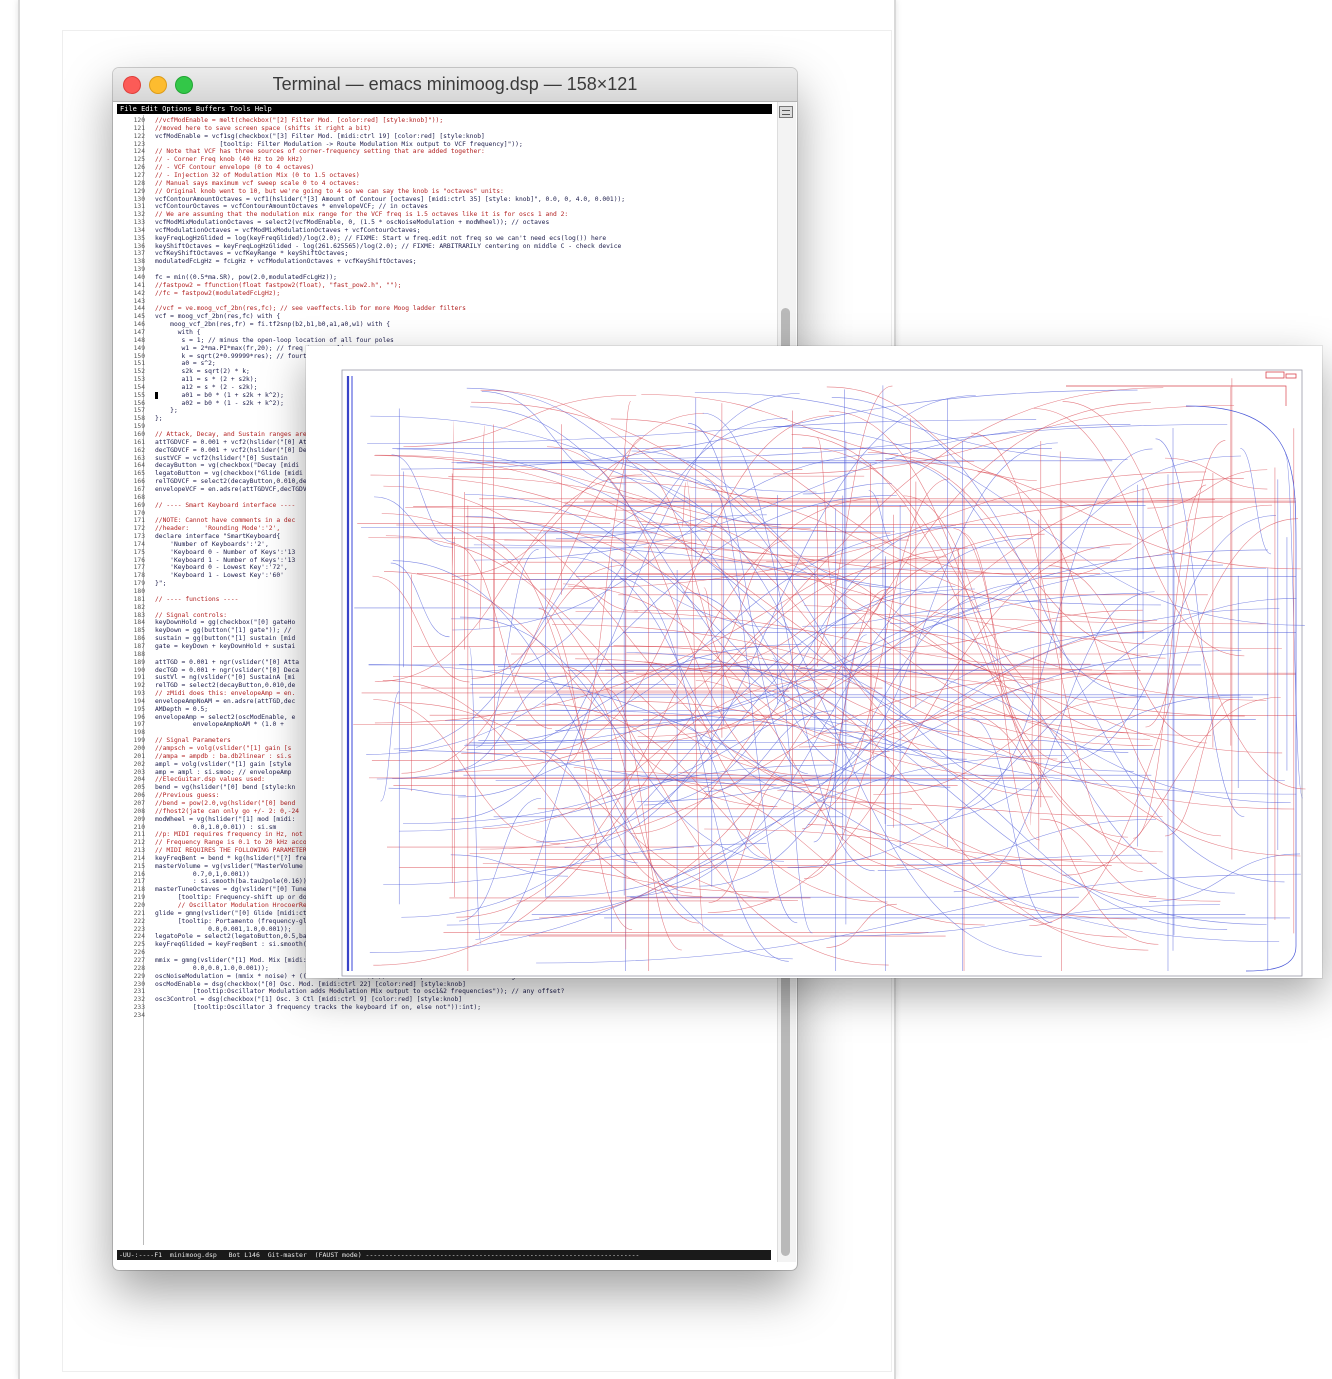 Image resolution: width=1332 pixels, height=1379 pixels. Describe the element at coordinates (139, 537) in the screenshot. I see `line-number: 173` at that location.